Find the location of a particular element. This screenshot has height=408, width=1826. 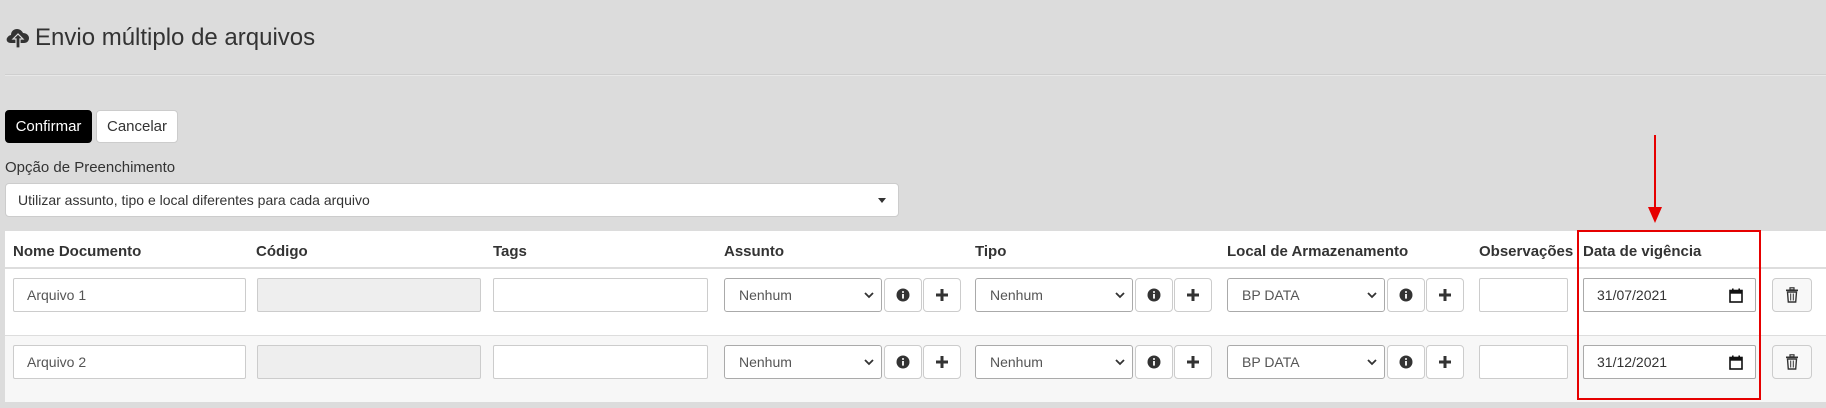

header-divider is located at coordinates (915, 75).